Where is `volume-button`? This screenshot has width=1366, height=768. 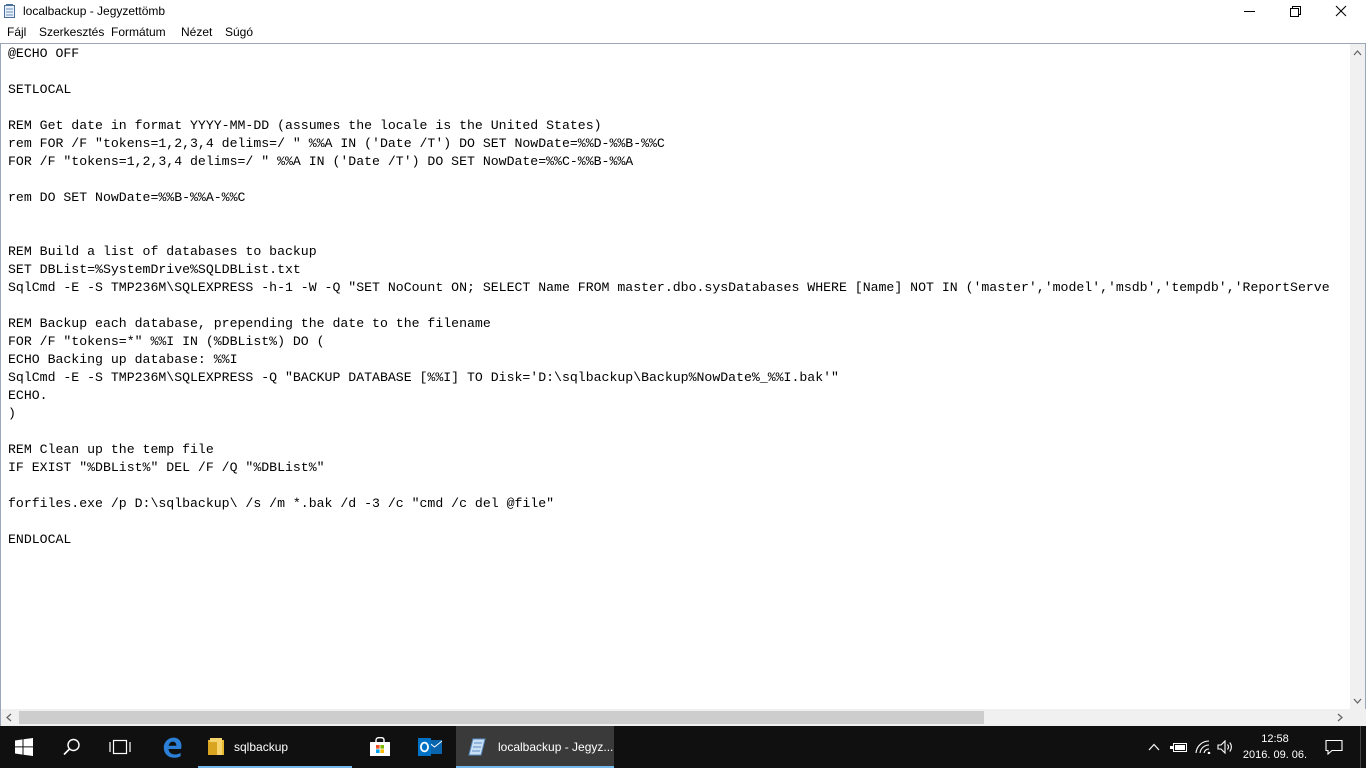
volume-button is located at coordinates (1226, 747).